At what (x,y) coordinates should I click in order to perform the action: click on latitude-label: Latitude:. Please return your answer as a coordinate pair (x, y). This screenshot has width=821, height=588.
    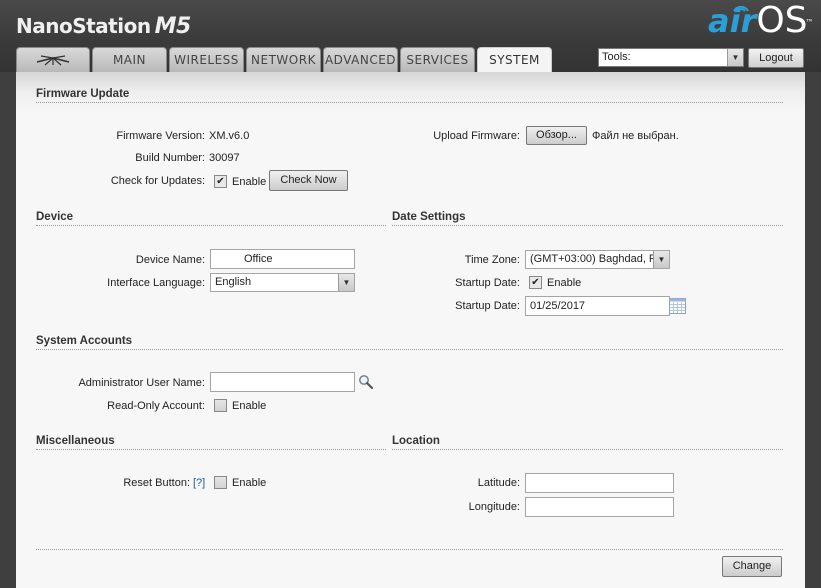
    Looking at the image, I should click on (498, 483).